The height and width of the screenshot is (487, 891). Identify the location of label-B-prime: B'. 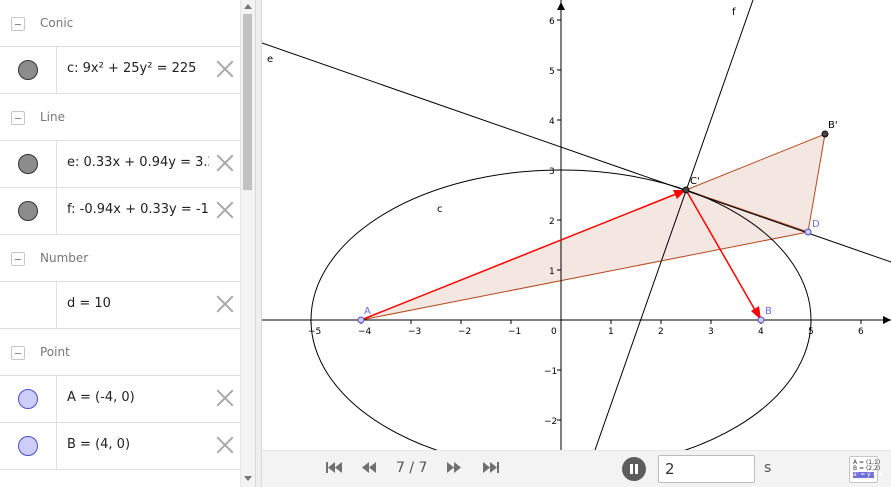
(833, 125).